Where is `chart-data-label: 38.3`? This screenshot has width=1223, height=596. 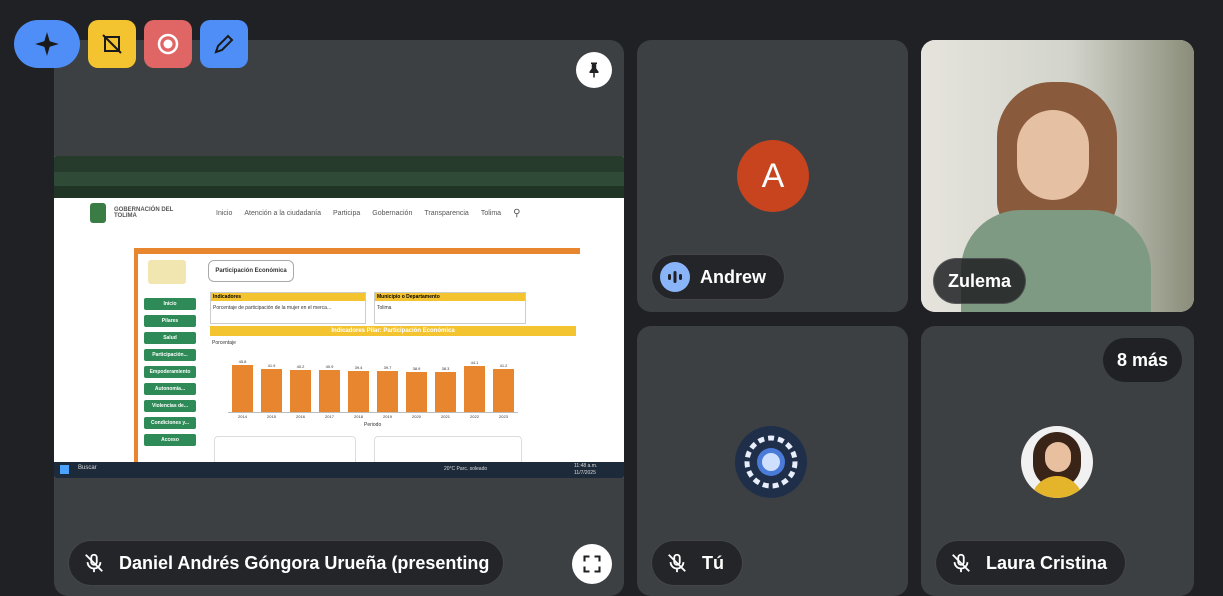 chart-data-label: 38.3 is located at coordinates (445, 369).